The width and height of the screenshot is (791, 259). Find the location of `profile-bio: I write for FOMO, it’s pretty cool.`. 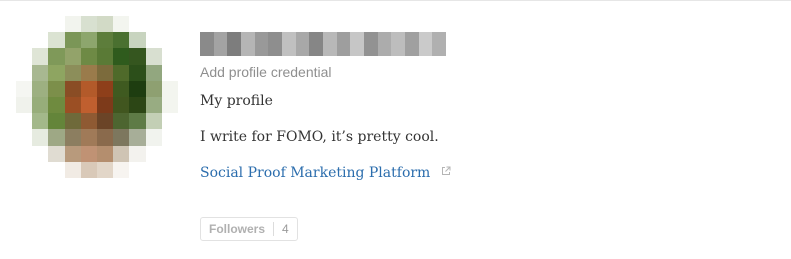

profile-bio: I write for FOMO, it’s pretty cool. is located at coordinates (319, 137).